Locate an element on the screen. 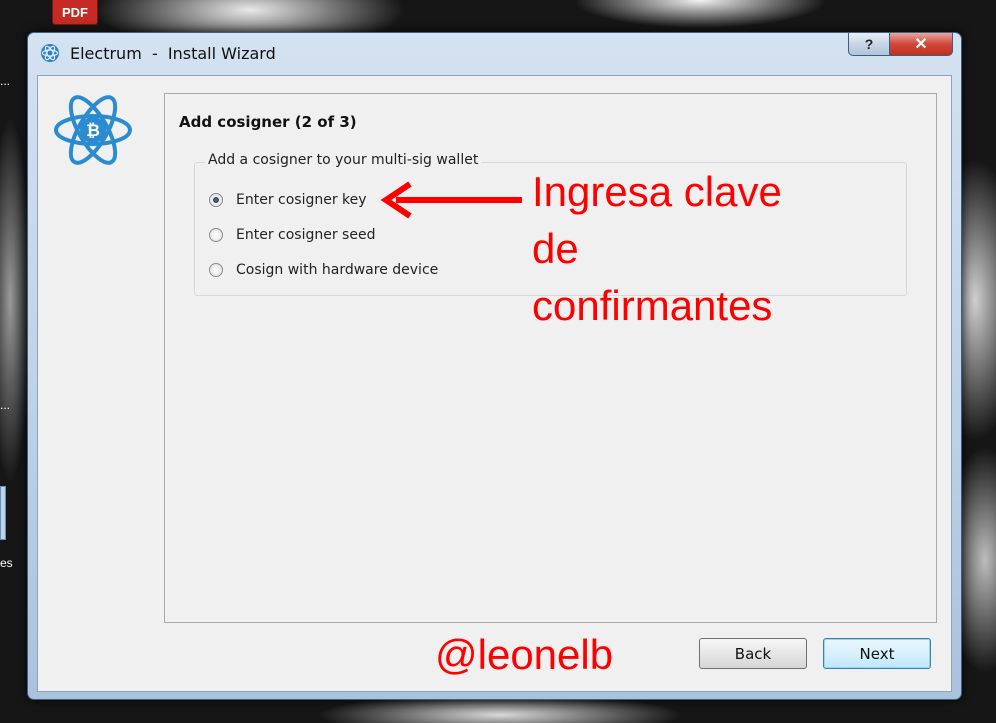  group-title: Add a cosigner to your multi-sig wallet is located at coordinates (343, 160).